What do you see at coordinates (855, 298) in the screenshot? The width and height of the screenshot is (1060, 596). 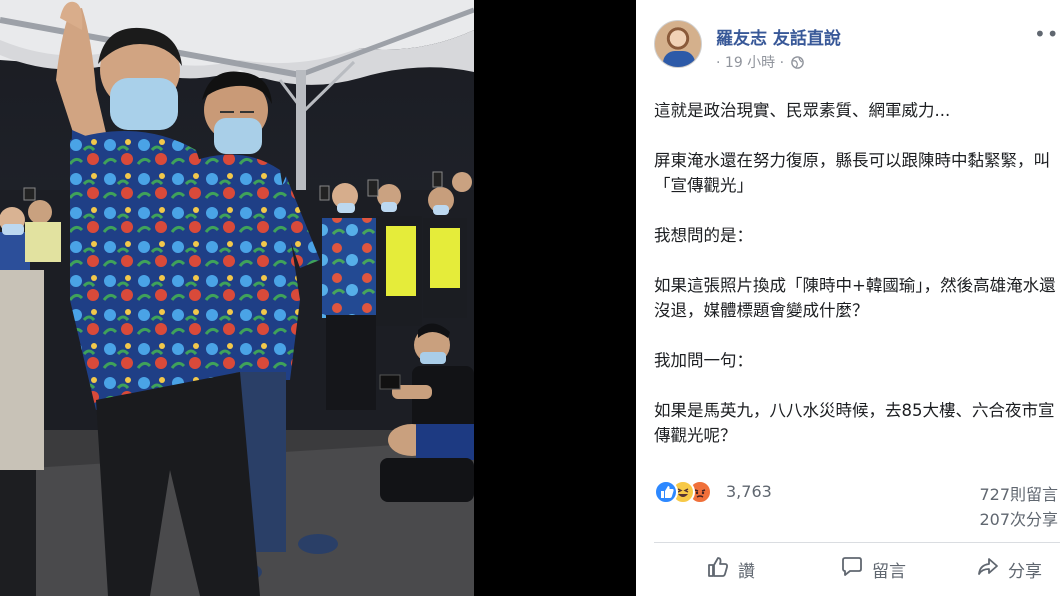 I see `post-paragraph: 如果這張照片換成「陳時中+韓國瑜」，然後高雄淹水還沒退，媒體標題會變成什麼？` at bounding box center [855, 298].